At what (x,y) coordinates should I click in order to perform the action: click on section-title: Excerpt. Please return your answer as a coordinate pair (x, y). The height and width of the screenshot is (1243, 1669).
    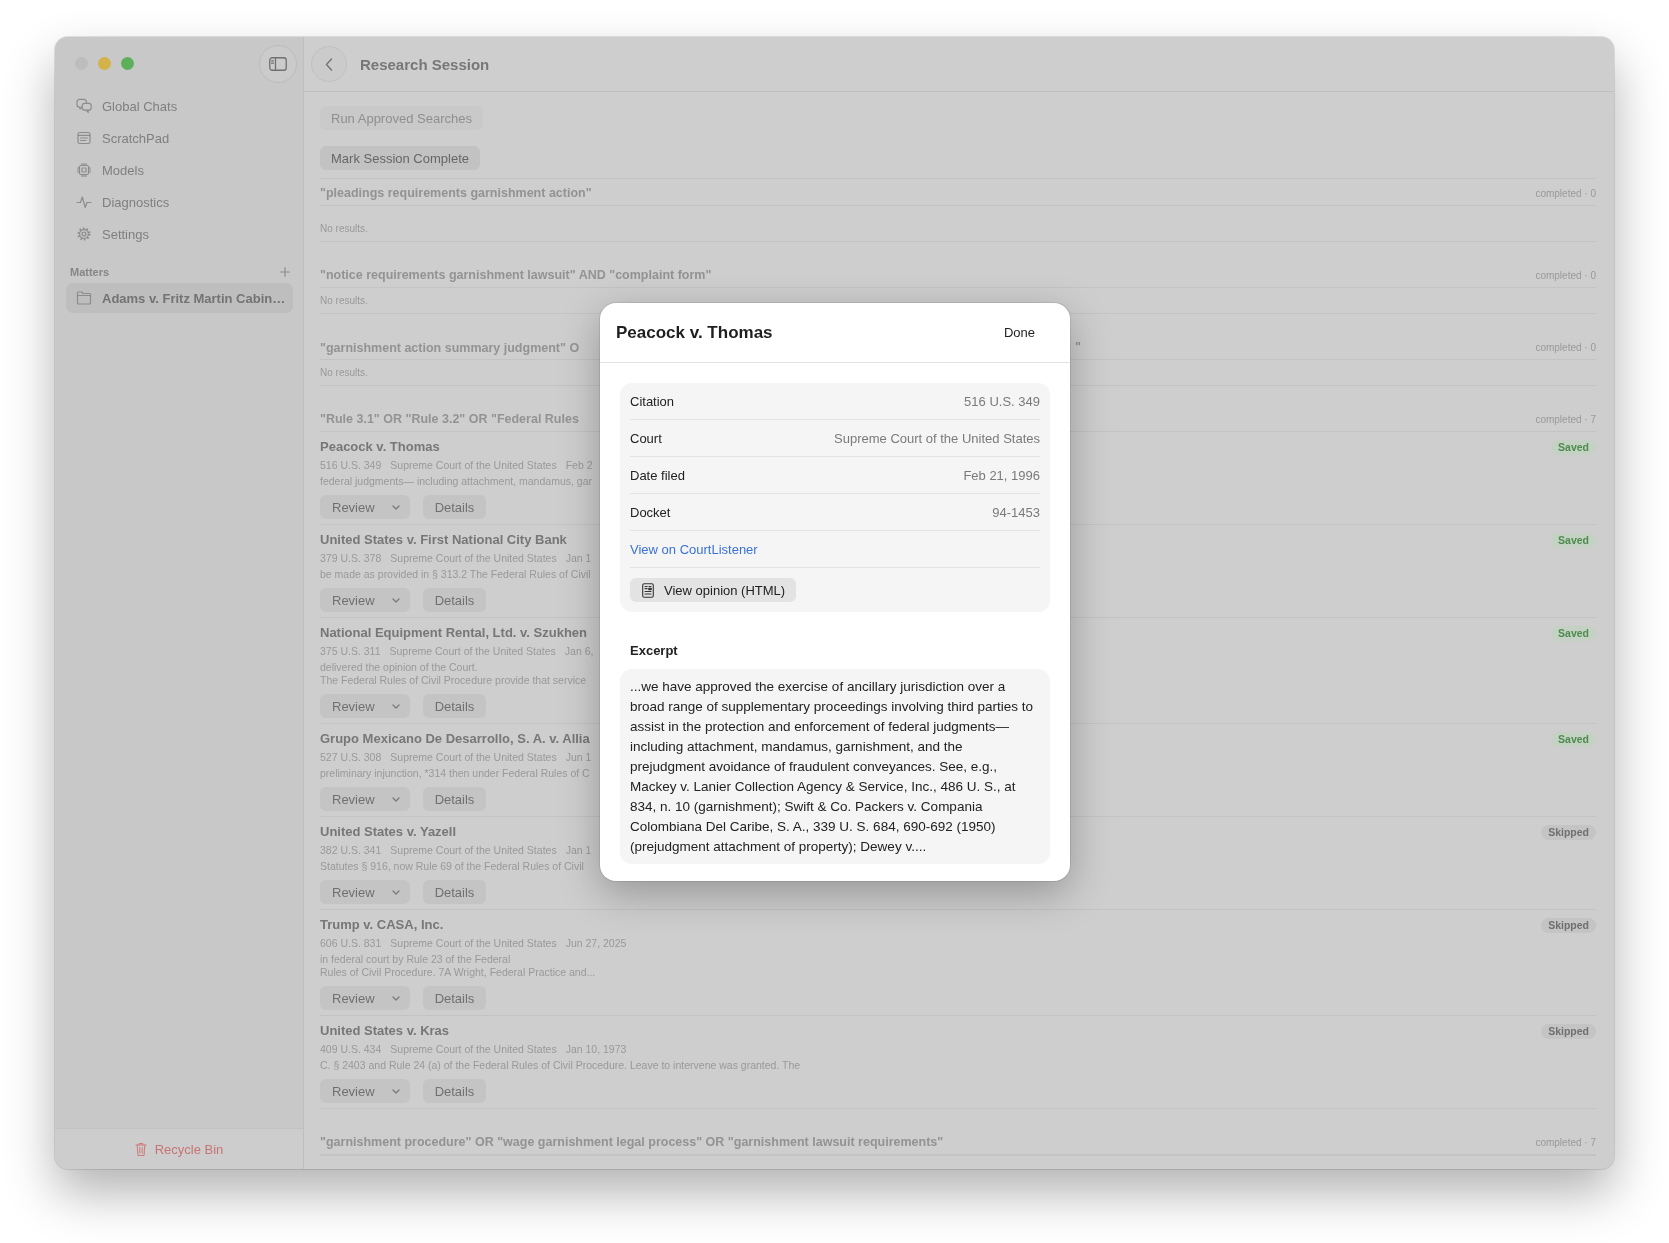
    Looking at the image, I should click on (654, 651).